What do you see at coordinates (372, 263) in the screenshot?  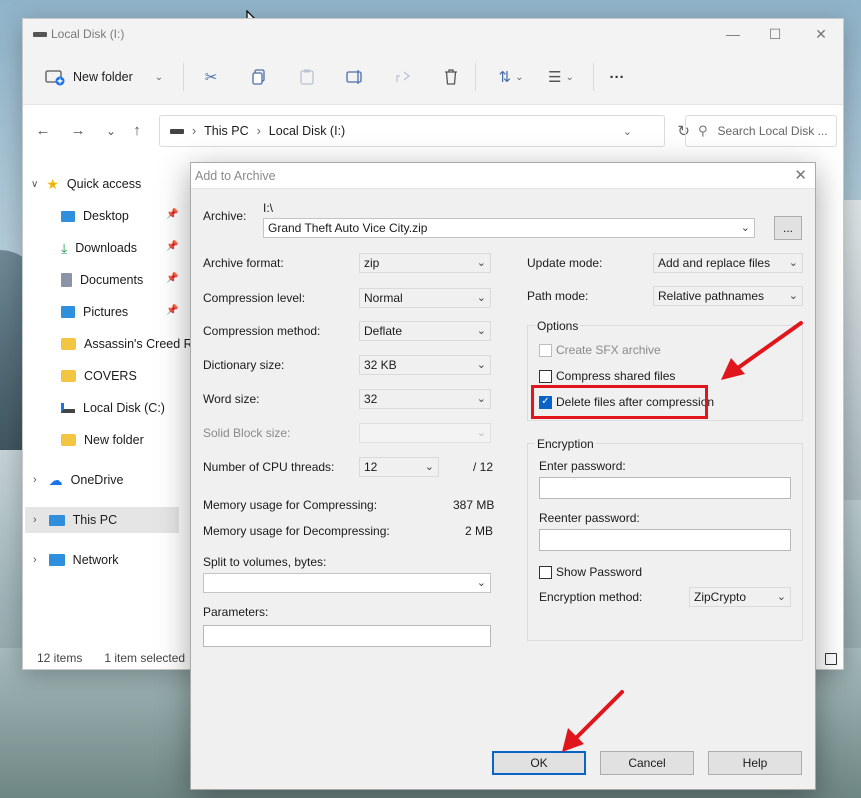 I see `archive-format-value: zip` at bounding box center [372, 263].